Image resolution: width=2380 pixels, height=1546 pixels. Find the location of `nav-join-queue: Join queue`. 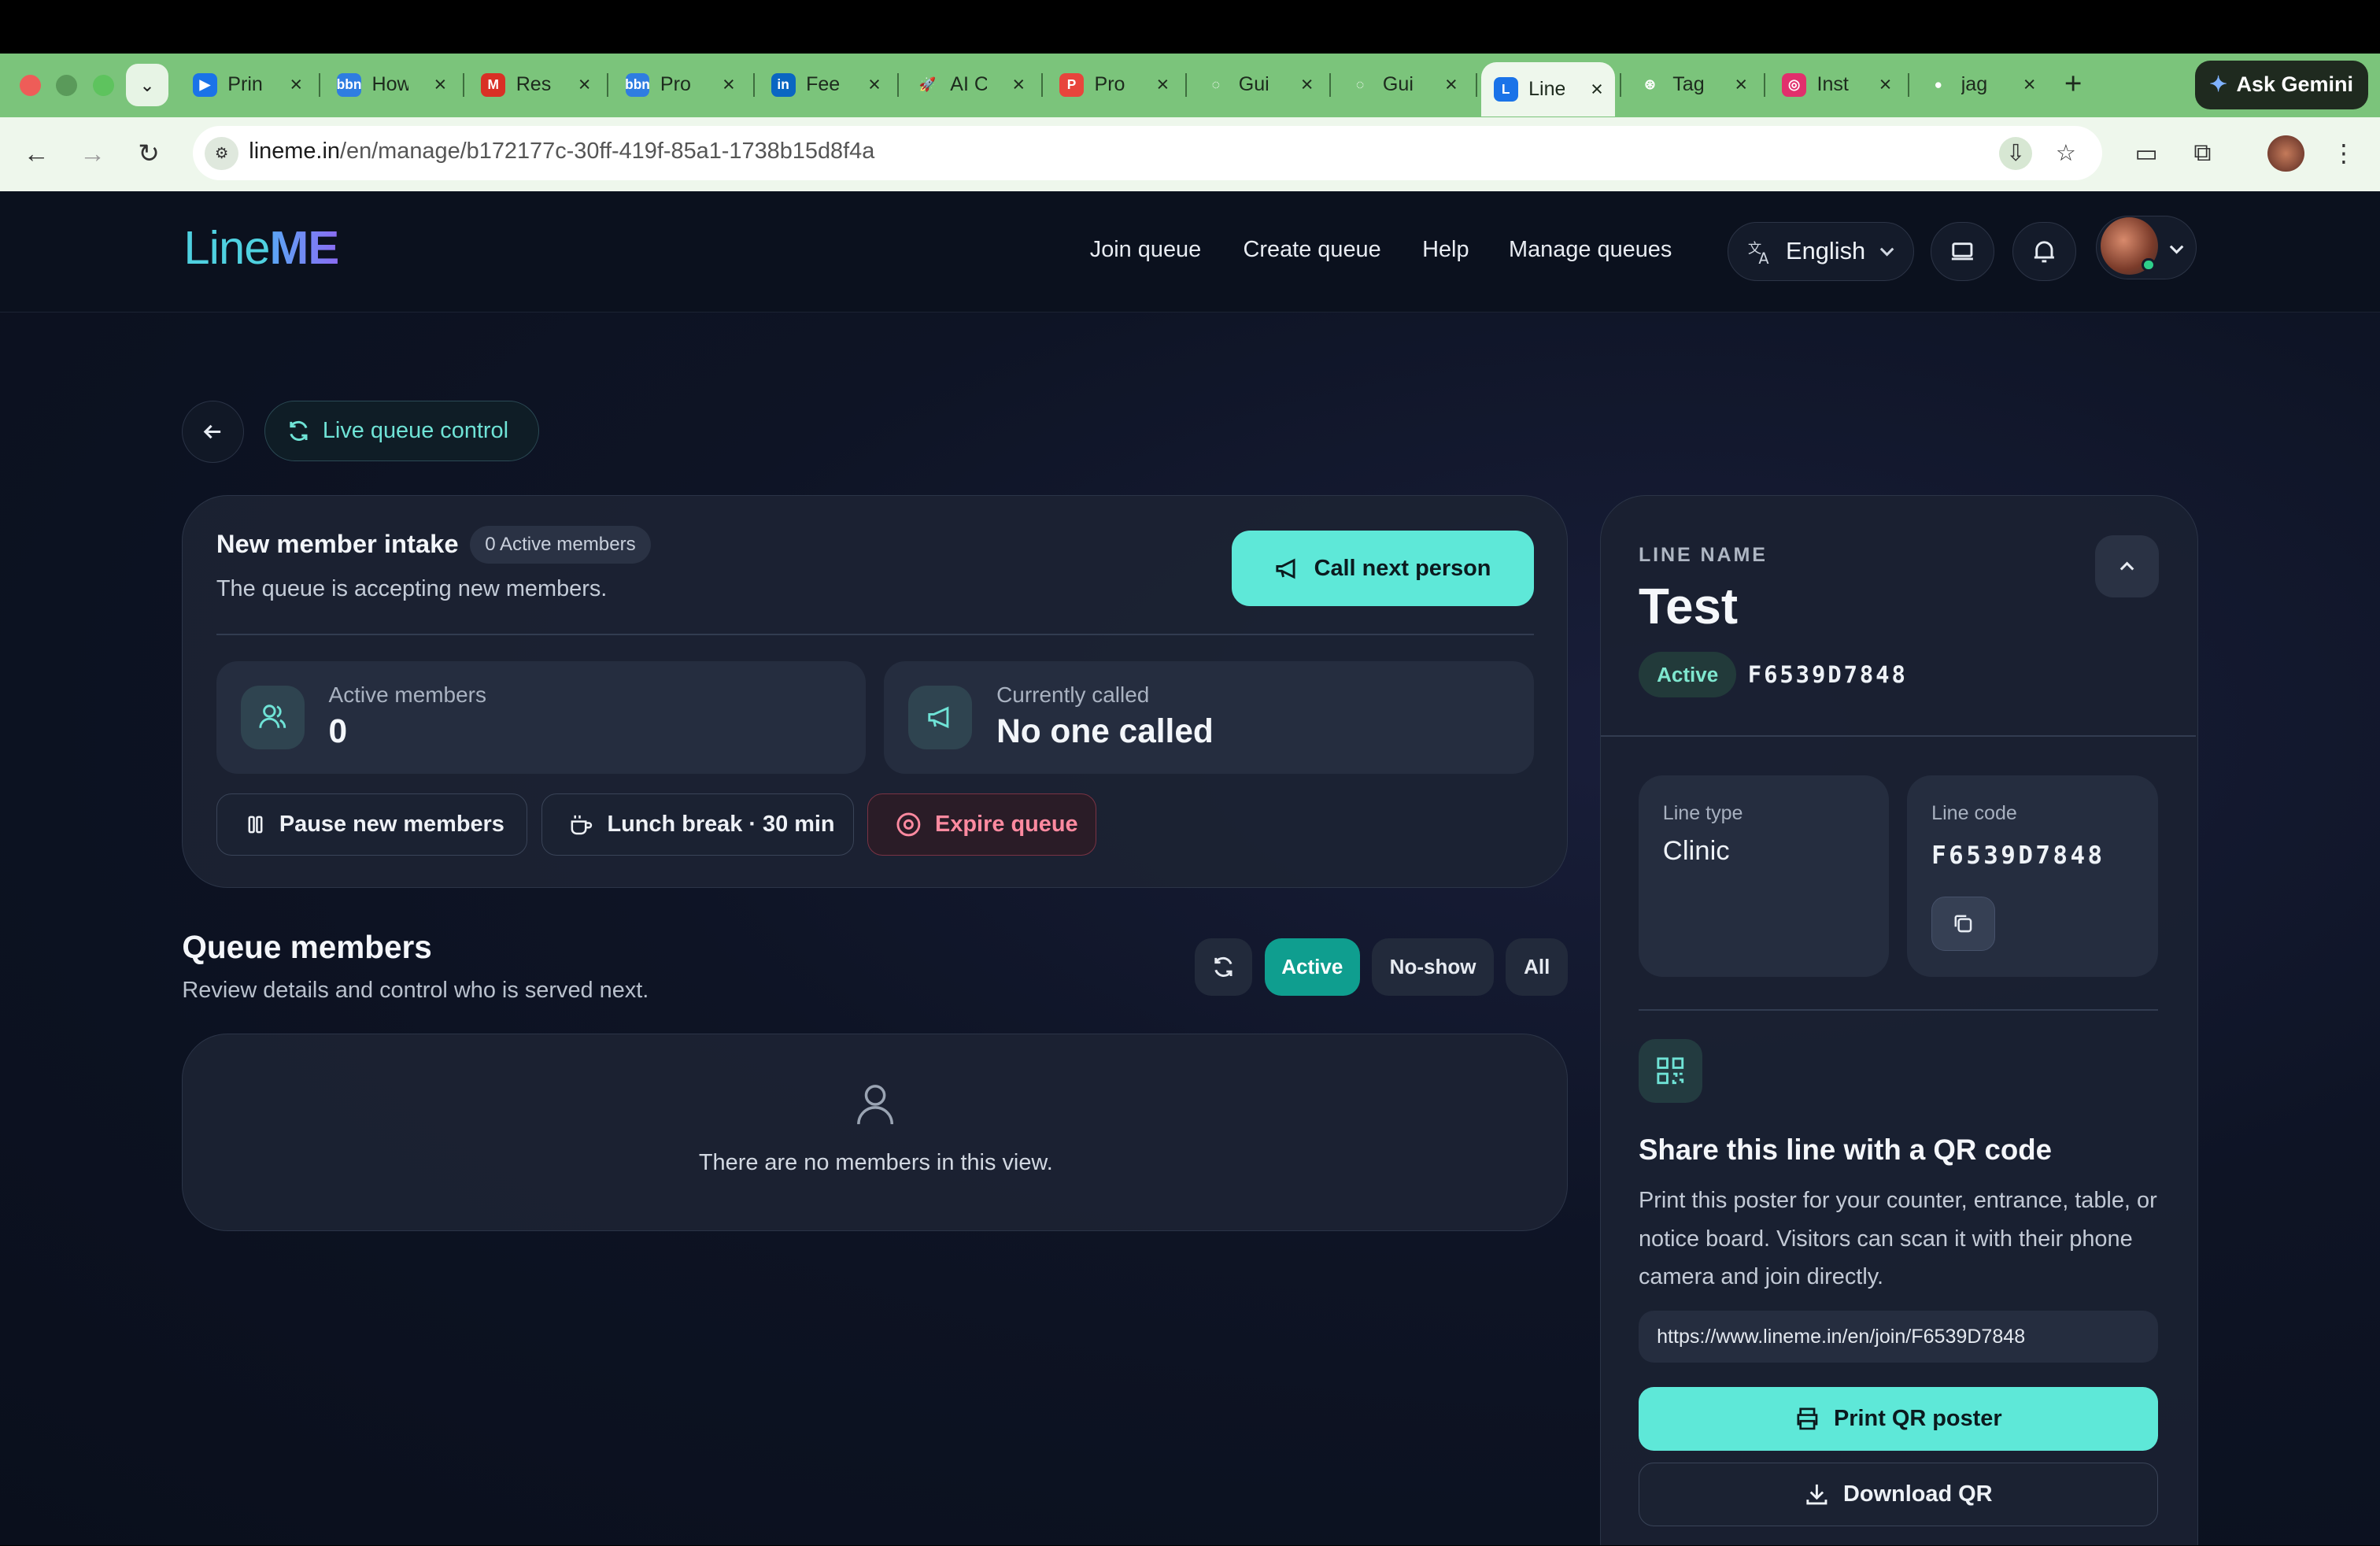

nav-join-queue: Join queue is located at coordinates (1145, 250).